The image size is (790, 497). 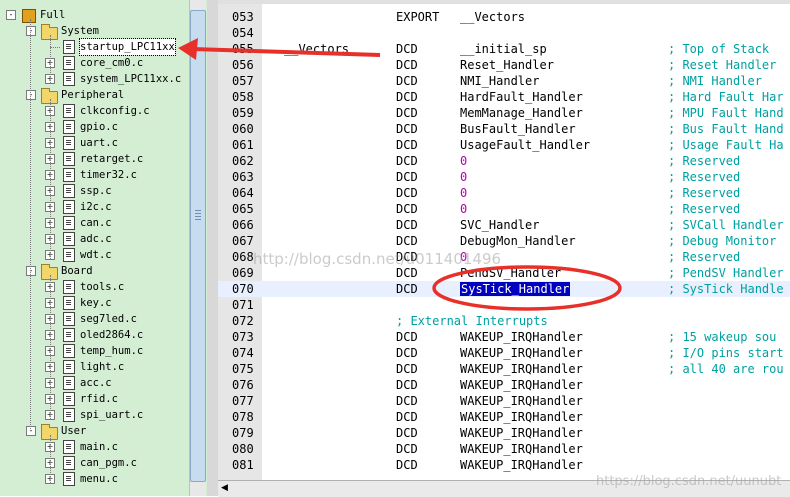 I want to click on line-number: 077, so click(x=243, y=401).